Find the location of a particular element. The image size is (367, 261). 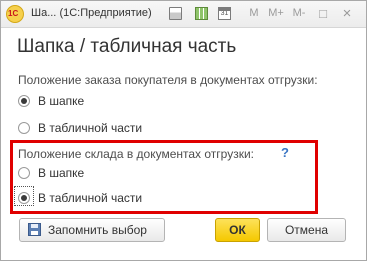

remember-choice-label: Запомнить выбор is located at coordinates (97, 230).